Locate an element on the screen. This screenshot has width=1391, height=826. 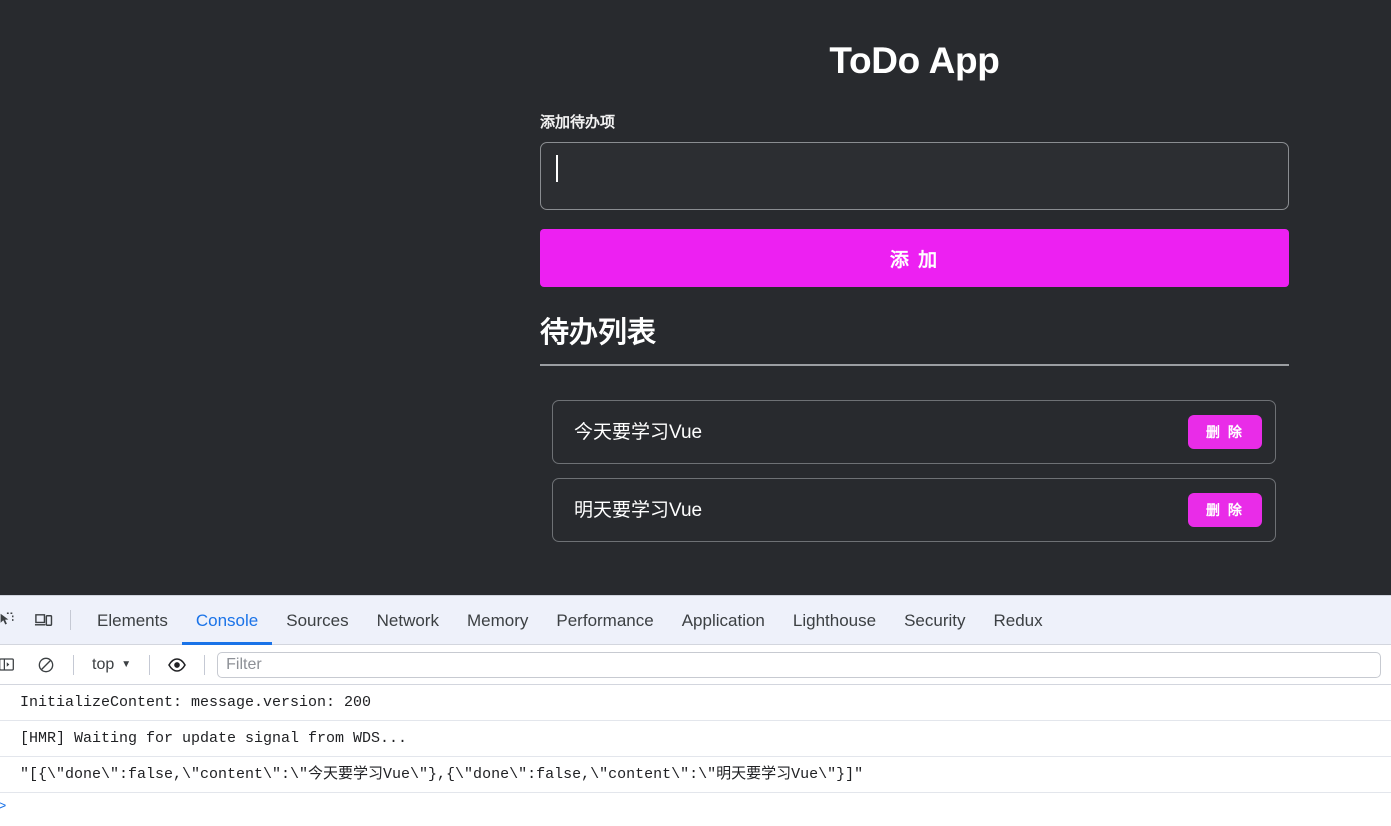
tab-lighthouse: Lighthouse is located at coordinates (834, 620).